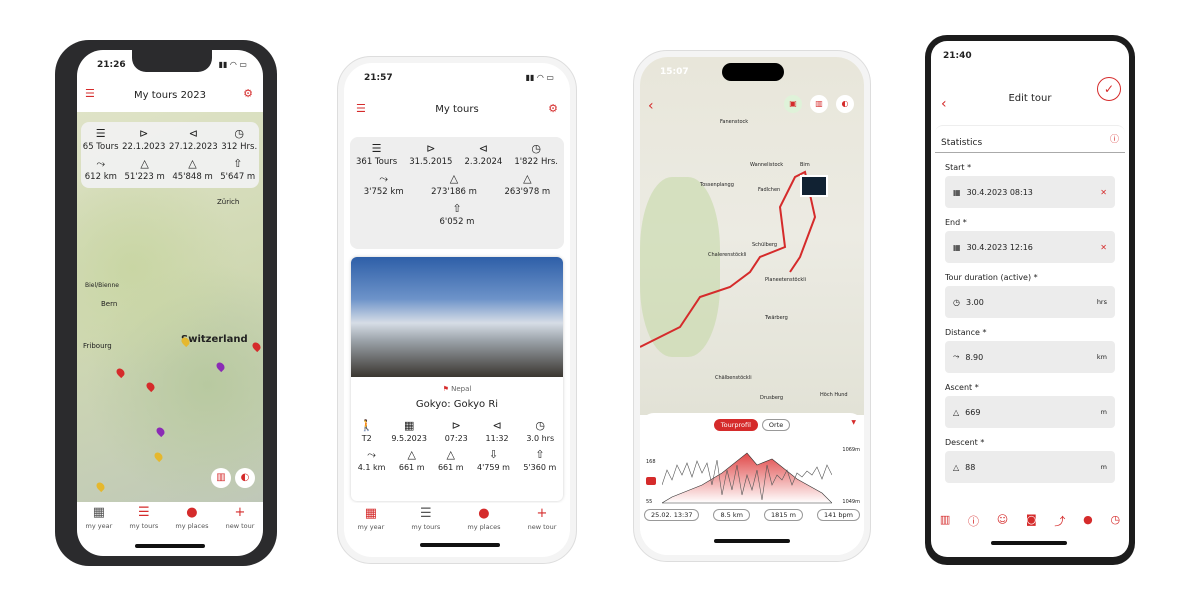 The image size is (1200, 612). Describe the element at coordinates (172, 61) in the screenshot. I see `notch` at that location.